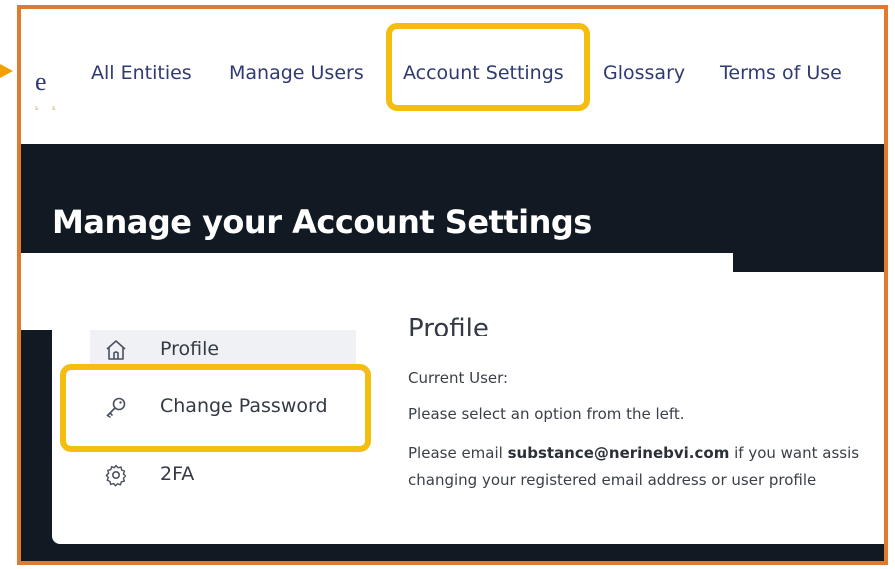 This screenshot has width=895, height=569. What do you see at coordinates (6, 71) in the screenshot?
I see `pointer-arrow` at bounding box center [6, 71].